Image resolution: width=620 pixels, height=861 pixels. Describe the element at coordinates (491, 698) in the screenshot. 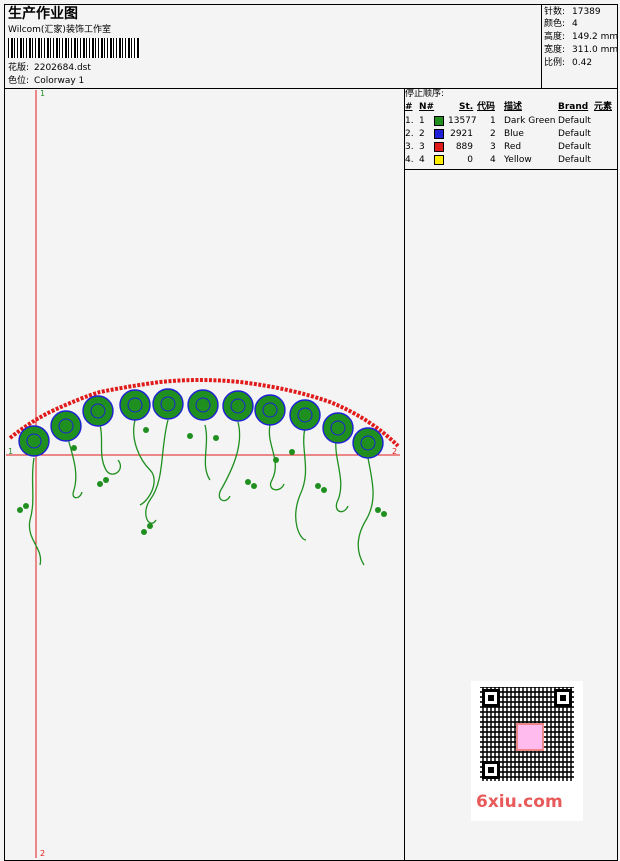

I see `qr-finder-top-left` at that location.